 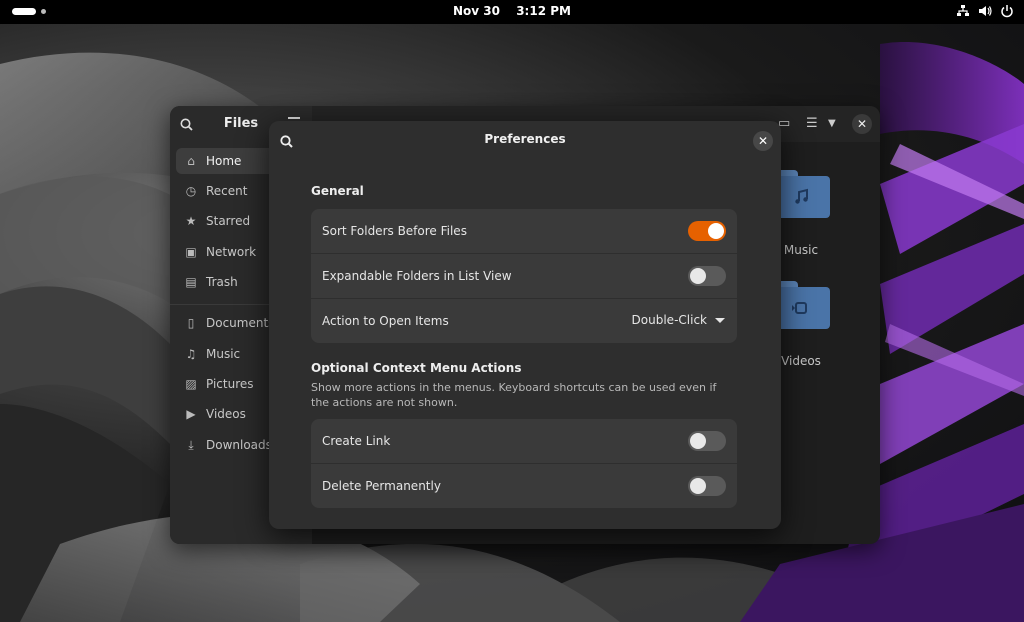 I want to click on open-action-dropdown: Double-Click, so click(x=678, y=320).